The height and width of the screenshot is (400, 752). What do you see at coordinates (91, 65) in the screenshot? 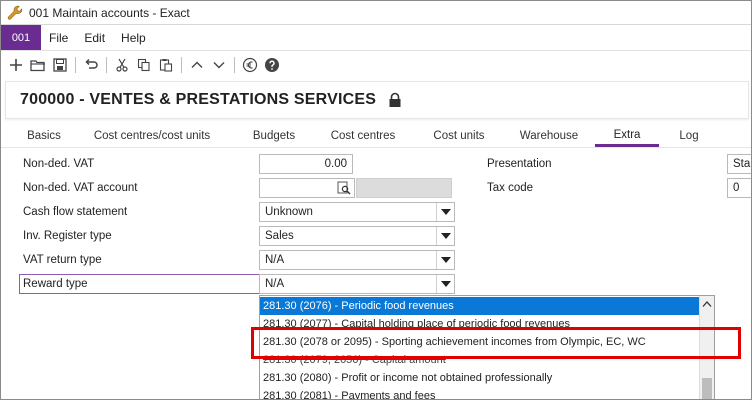
I see `undo-icon` at bounding box center [91, 65].